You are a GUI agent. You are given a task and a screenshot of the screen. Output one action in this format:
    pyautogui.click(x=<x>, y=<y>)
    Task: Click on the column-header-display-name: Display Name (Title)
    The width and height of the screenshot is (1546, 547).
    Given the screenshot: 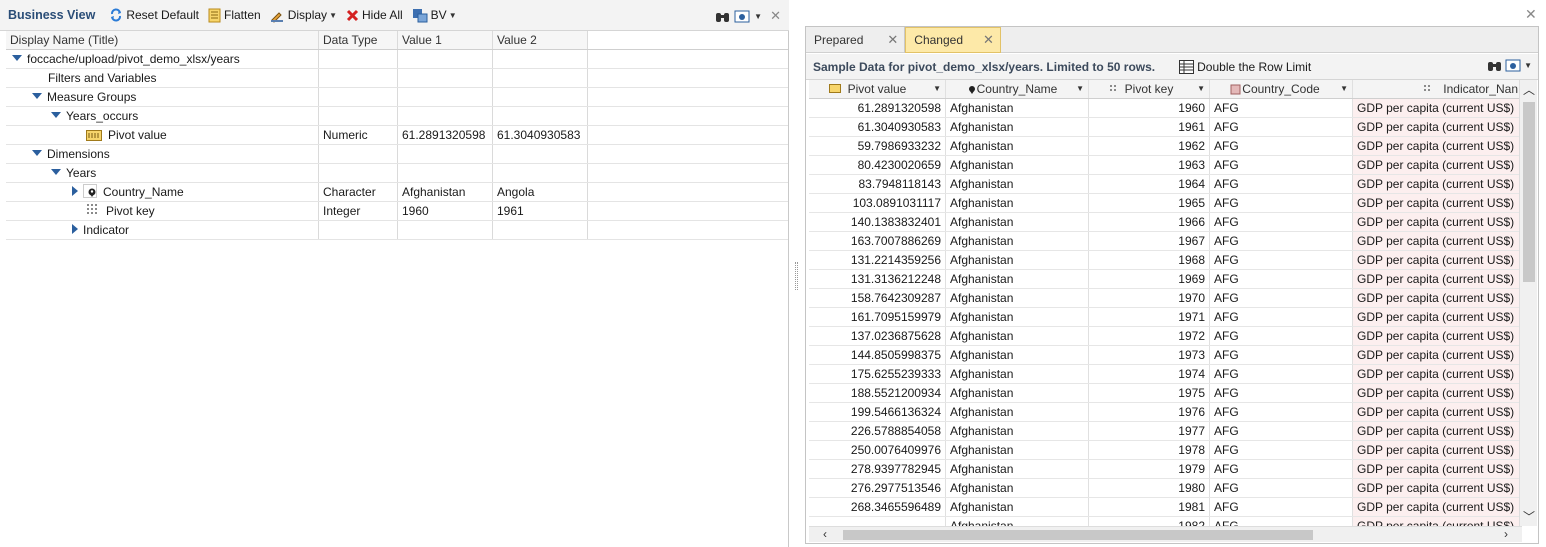 What is the action you would take?
    pyautogui.click(x=162, y=40)
    